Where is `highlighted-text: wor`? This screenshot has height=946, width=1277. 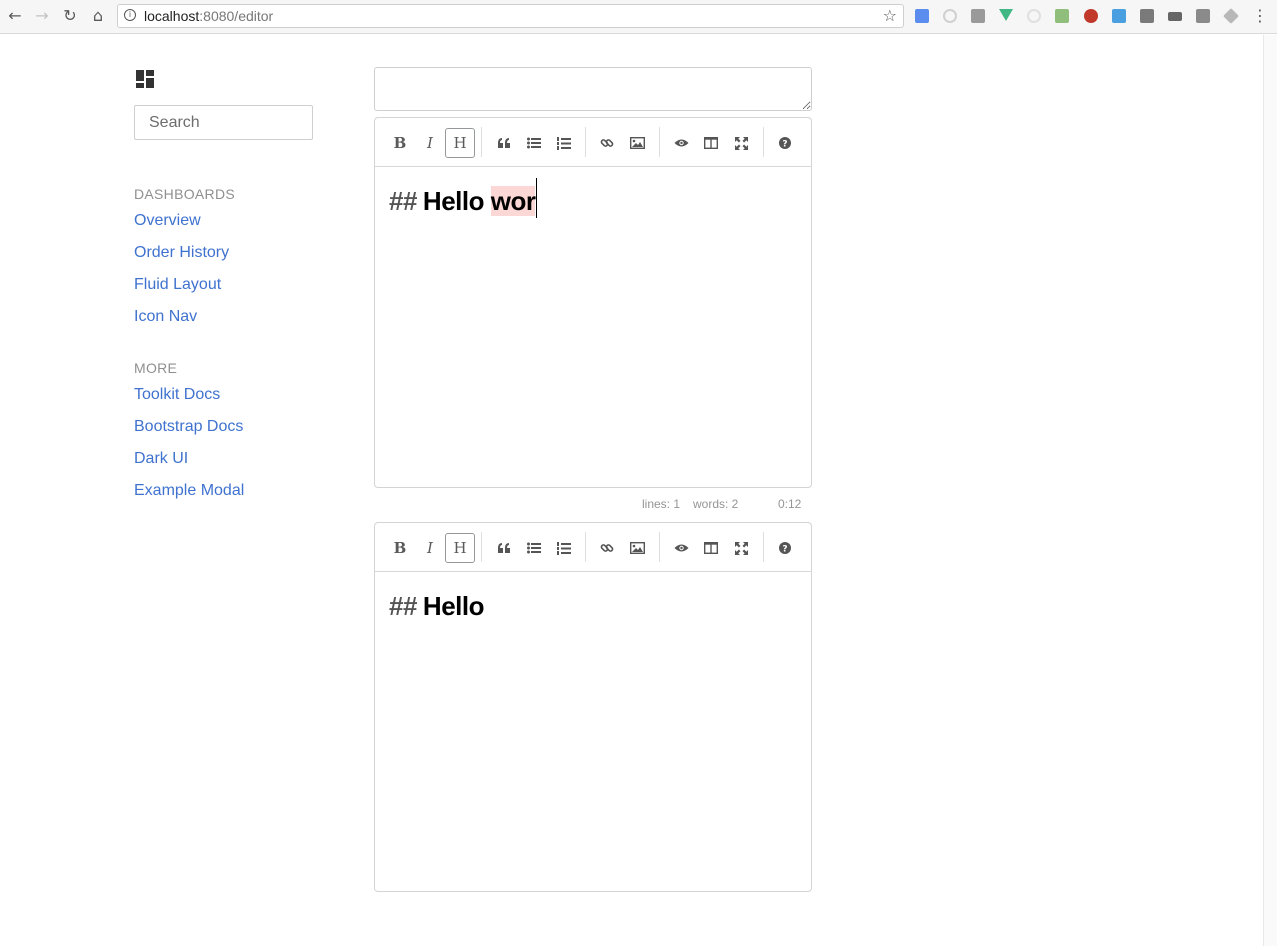
highlighted-text: wor is located at coordinates (513, 201).